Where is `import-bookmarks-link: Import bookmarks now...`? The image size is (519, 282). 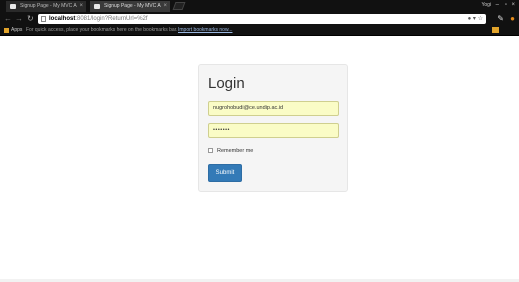
import-bookmarks-link: Import bookmarks now... is located at coordinates (205, 30).